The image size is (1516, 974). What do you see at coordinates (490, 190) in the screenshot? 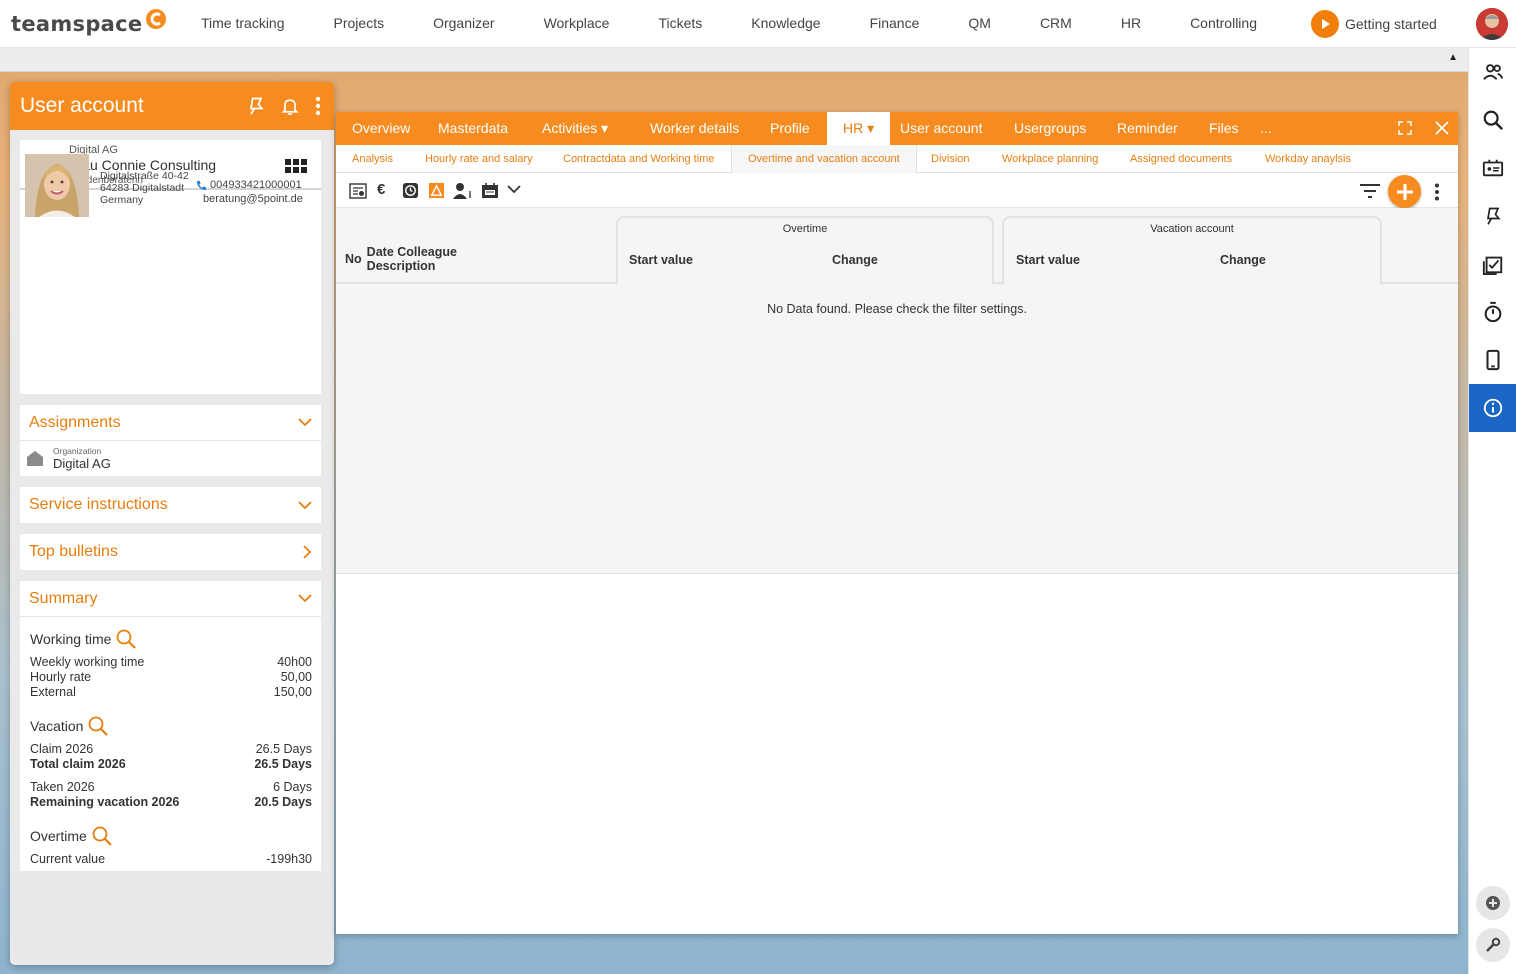
I see `calendar-365-icon` at bounding box center [490, 190].